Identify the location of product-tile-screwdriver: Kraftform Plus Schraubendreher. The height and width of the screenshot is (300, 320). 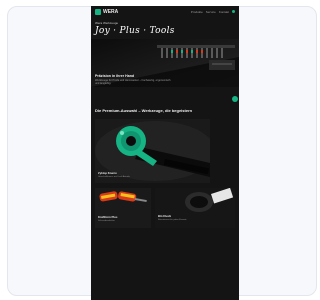
(123, 208).